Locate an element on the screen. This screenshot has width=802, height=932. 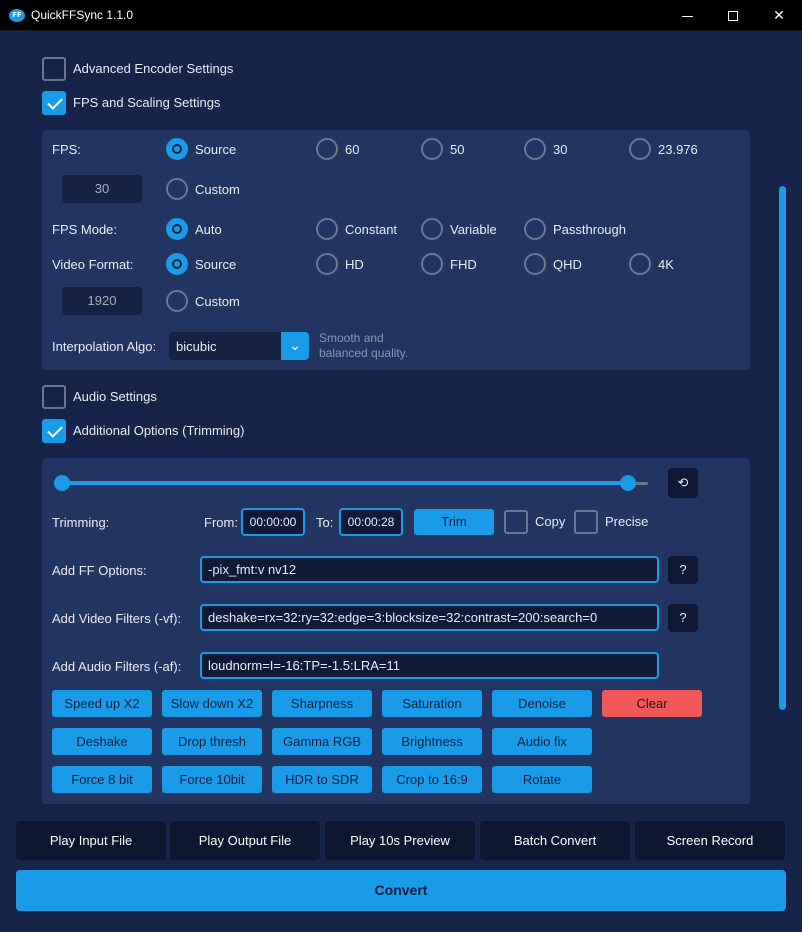
trim-button: Trim is located at coordinates (454, 522).